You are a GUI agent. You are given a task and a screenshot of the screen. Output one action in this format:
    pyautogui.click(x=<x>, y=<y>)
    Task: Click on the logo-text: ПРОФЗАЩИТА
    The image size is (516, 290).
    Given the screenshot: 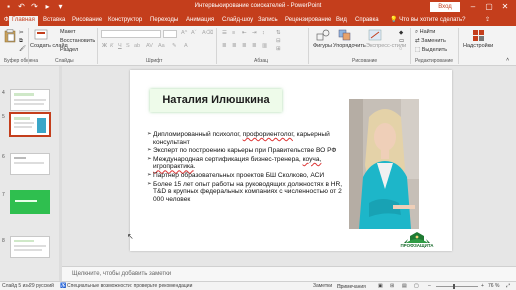 What is the action you would take?
    pyautogui.click(x=417, y=245)
    